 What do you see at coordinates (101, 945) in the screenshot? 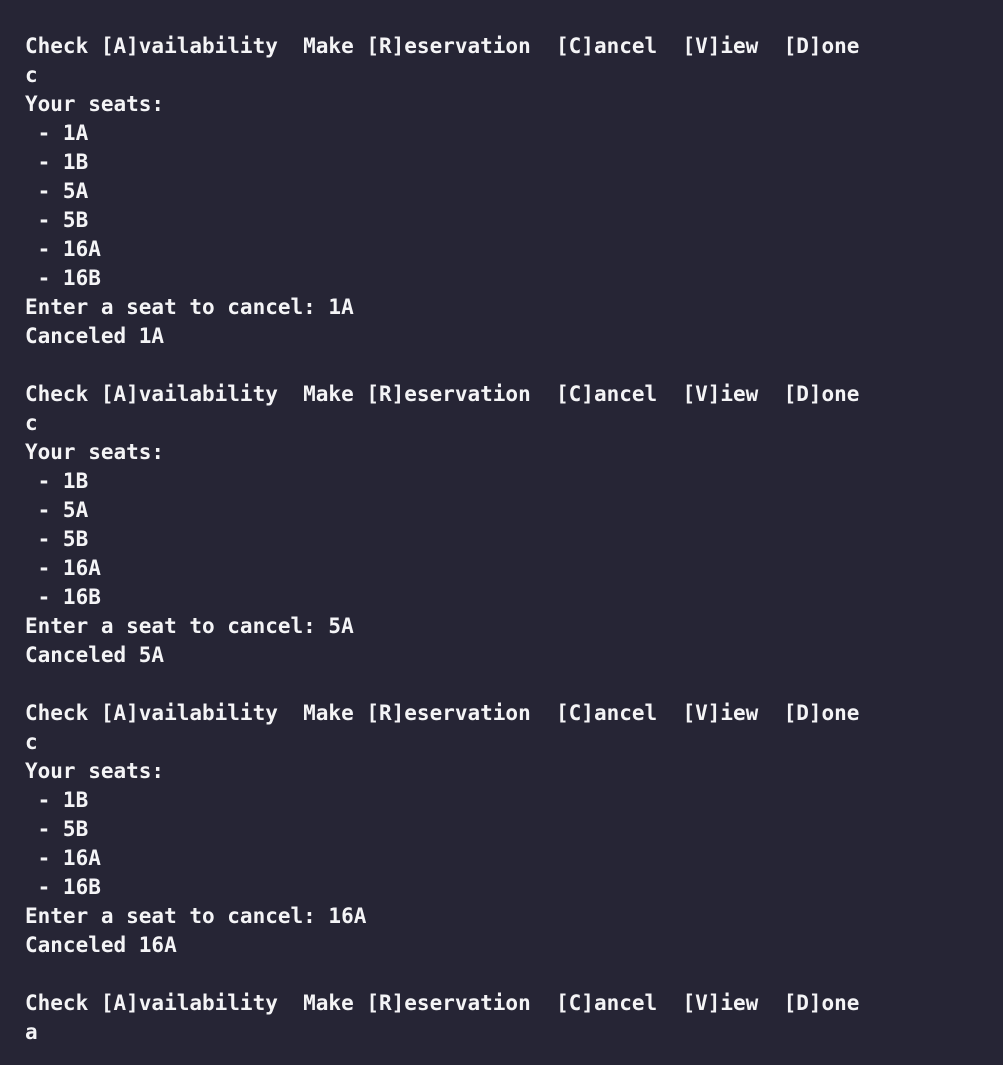
I see `cancel-result-line: Canceled 16A` at bounding box center [101, 945].